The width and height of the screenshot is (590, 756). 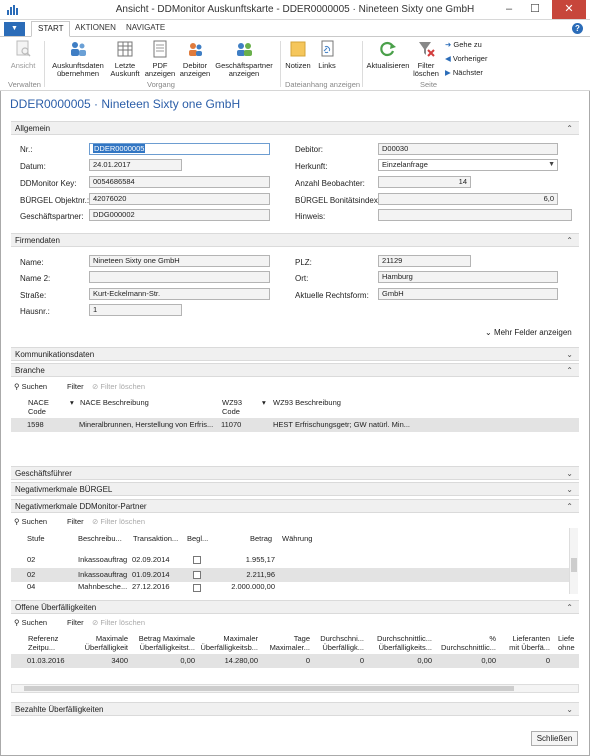 I want to click on more-fields-link: ⌄ Mehr Felder anzeigen, so click(x=528, y=332).